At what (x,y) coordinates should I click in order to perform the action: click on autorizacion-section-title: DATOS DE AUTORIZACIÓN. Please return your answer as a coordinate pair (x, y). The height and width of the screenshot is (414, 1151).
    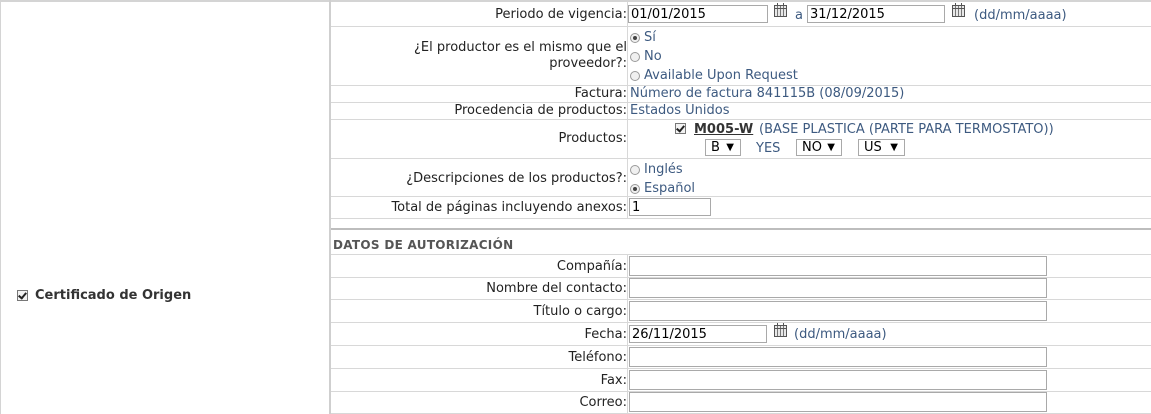
    Looking at the image, I should click on (423, 245).